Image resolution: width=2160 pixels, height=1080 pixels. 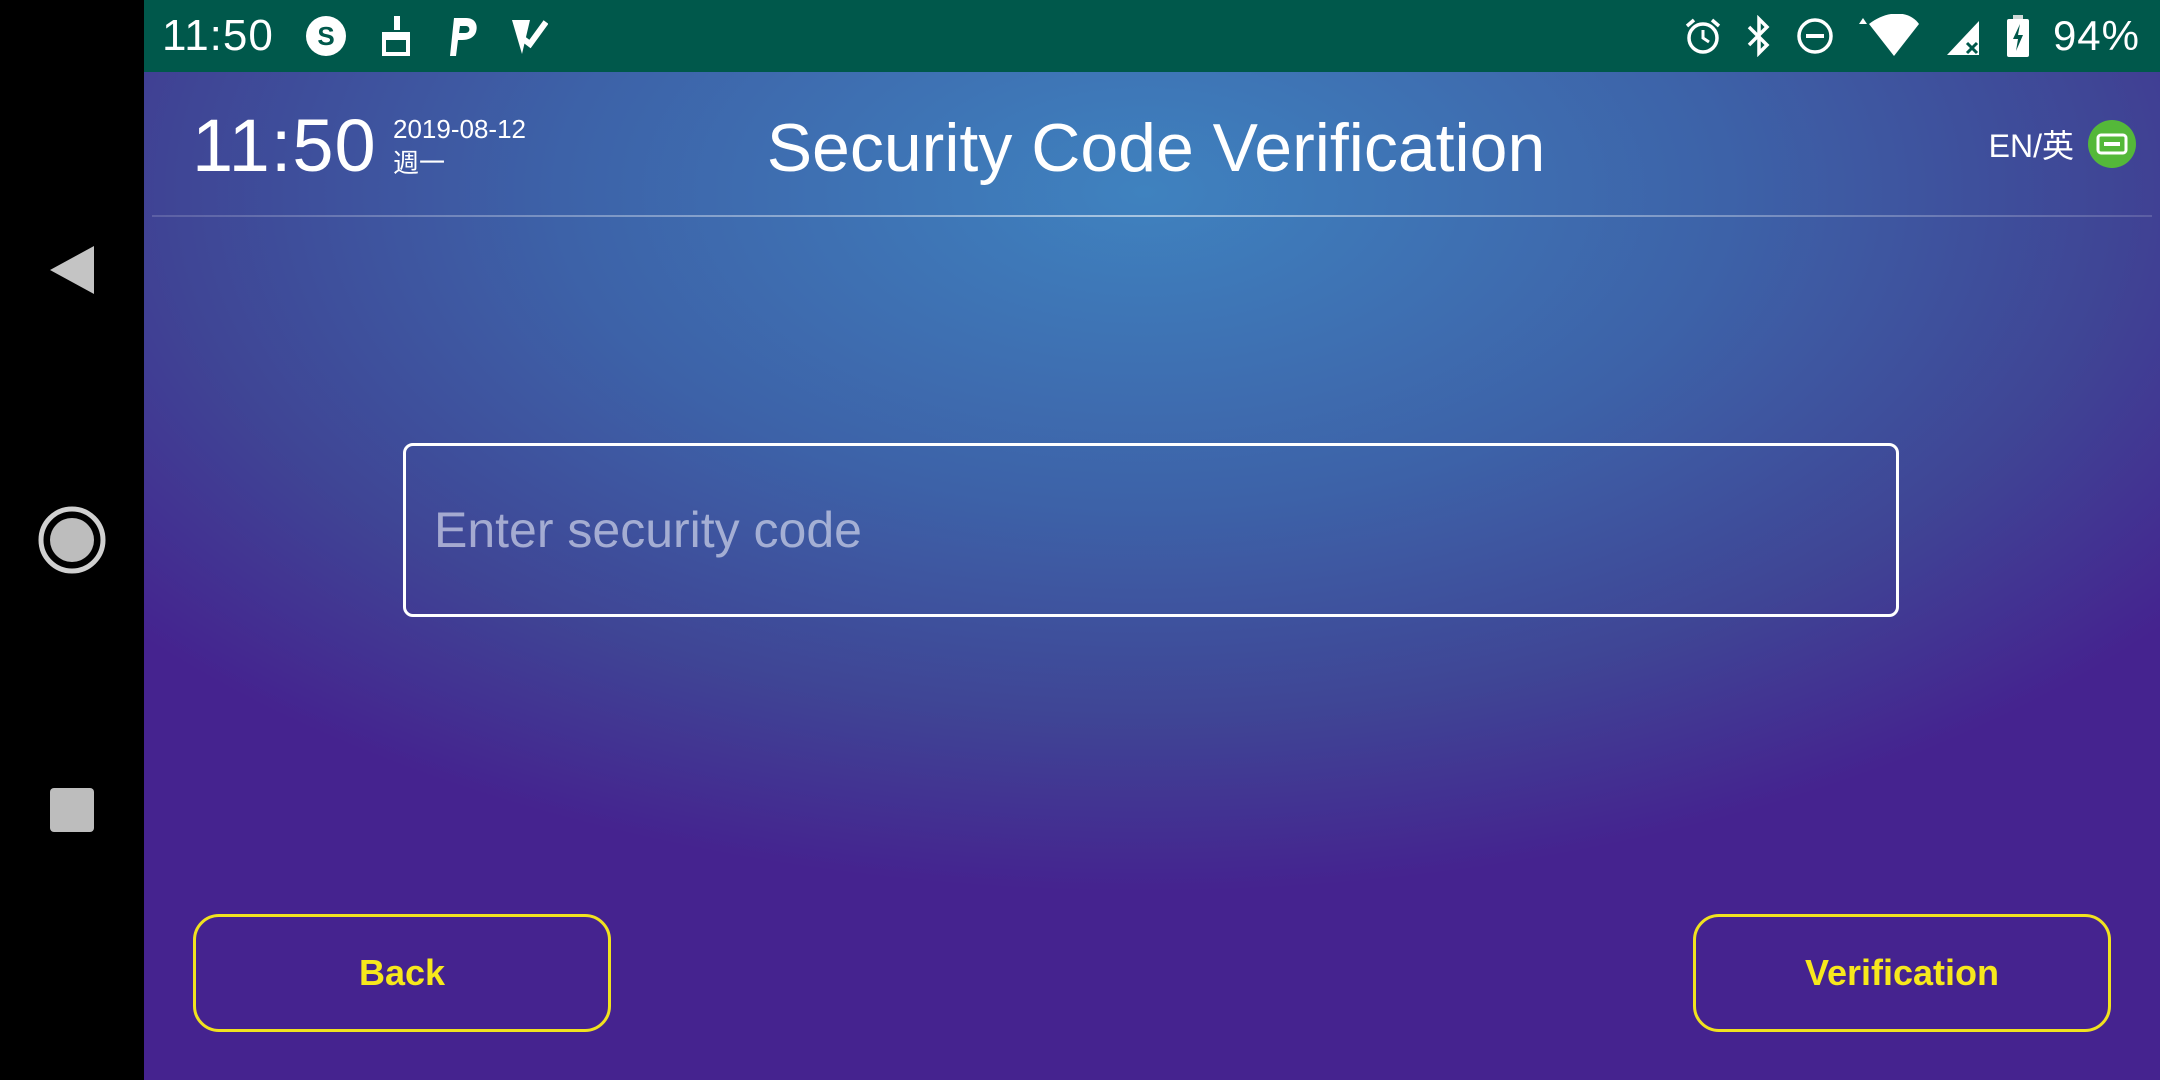 I want to click on home-circle-icon, so click(x=72, y=540).